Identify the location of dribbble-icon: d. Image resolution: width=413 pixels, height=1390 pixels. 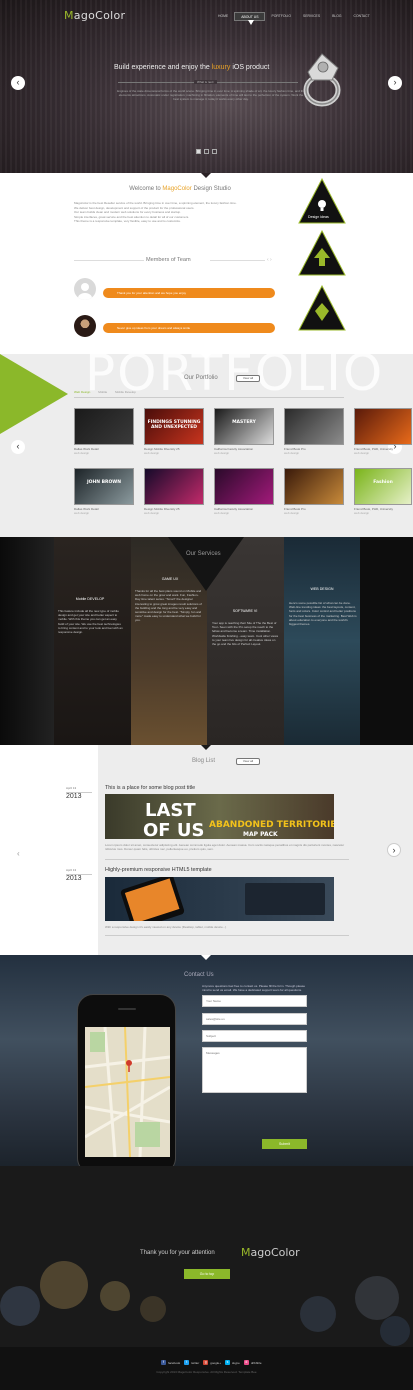
(246, 1362).